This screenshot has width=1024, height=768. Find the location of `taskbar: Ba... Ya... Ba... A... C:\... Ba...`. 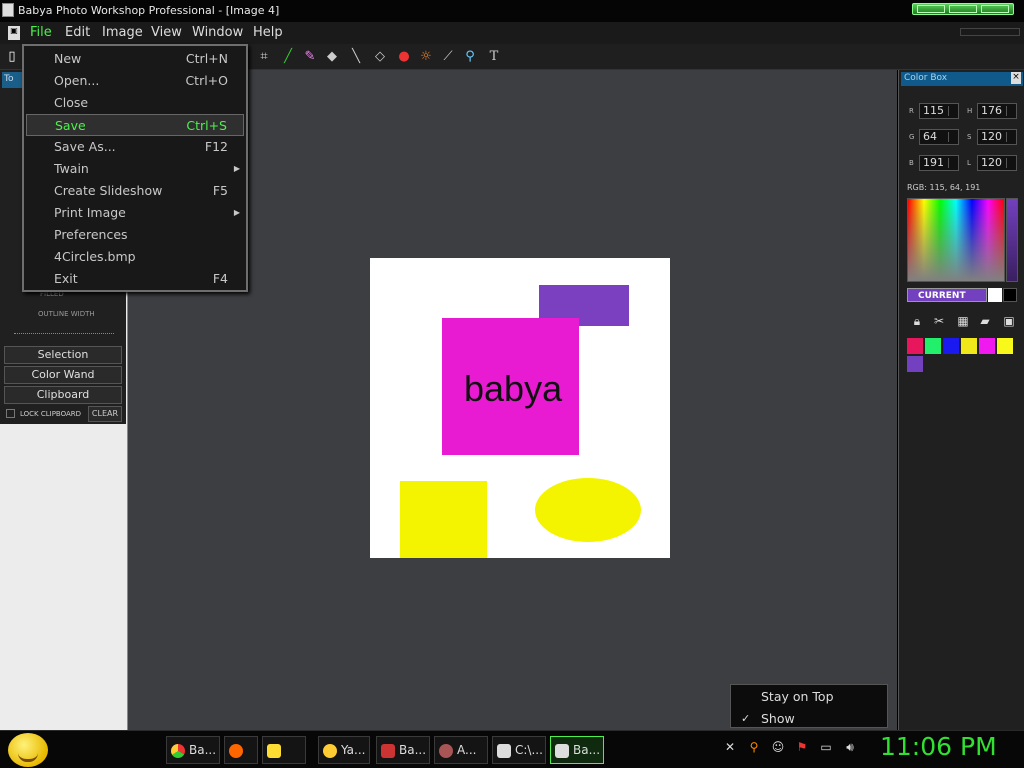

taskbar: Ba... Ya... Ba... A... C:\... Ba... is located at coordinates (512, 749).